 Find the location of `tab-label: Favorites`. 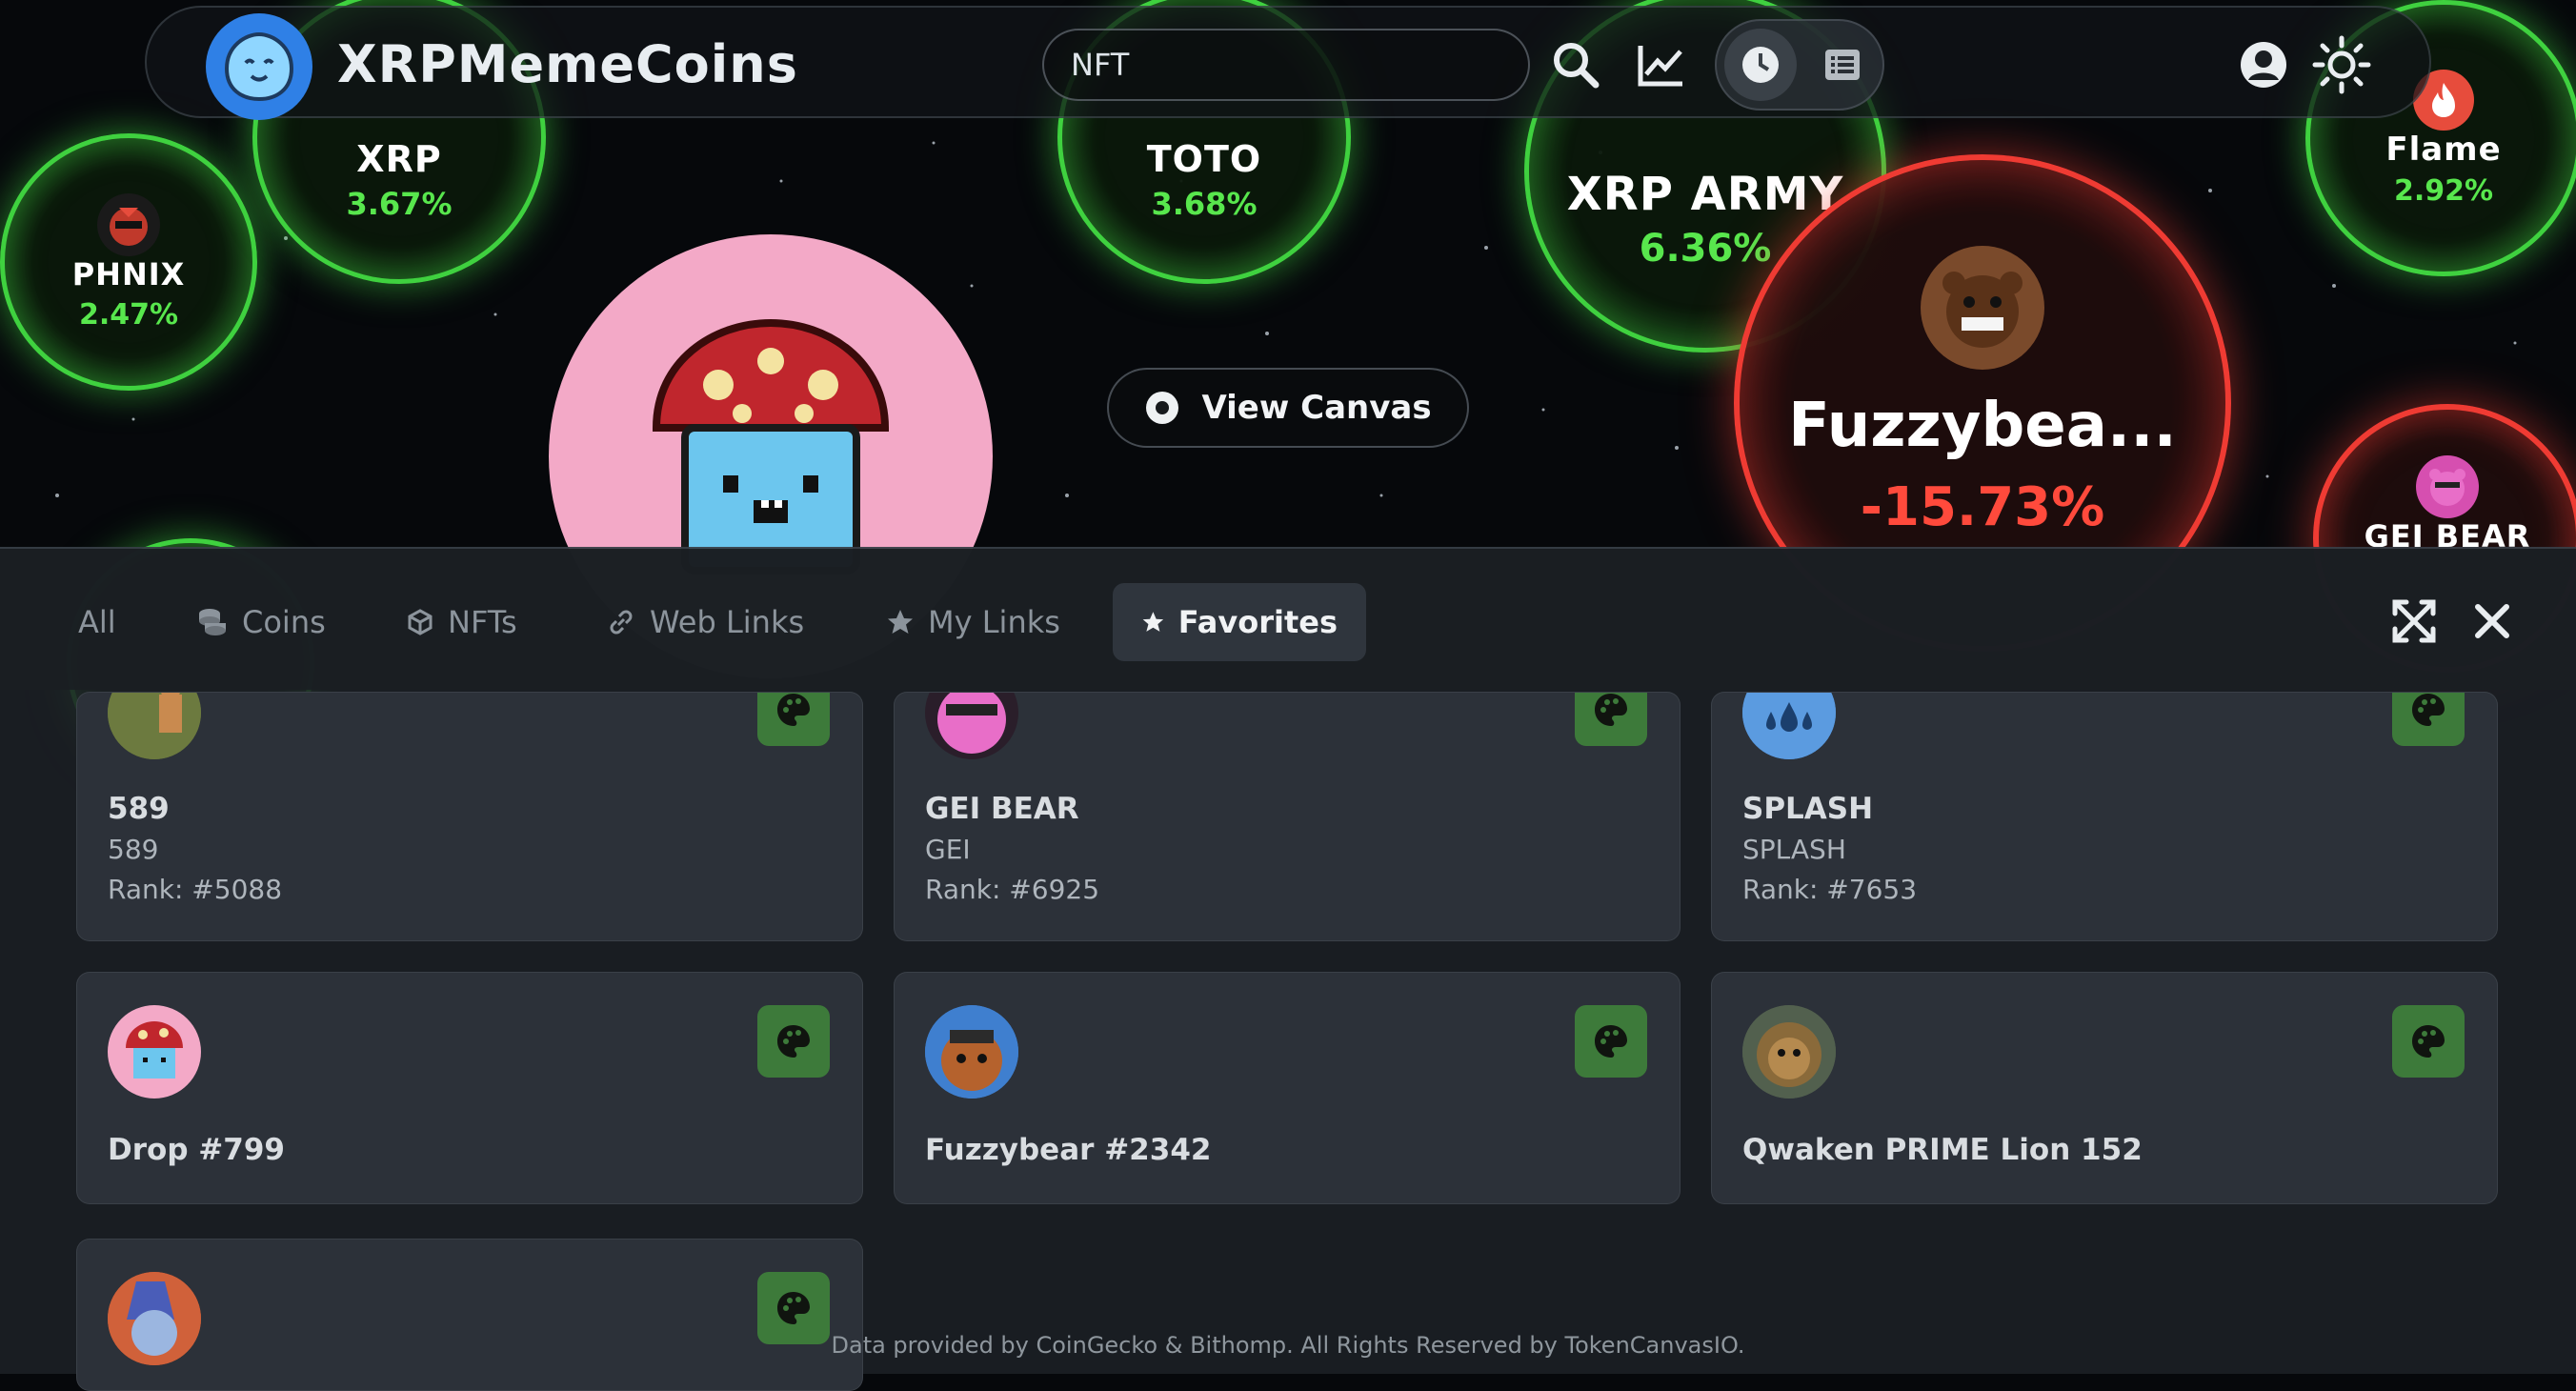

tab-label: Favorites is located at coordinates (1258, 622).